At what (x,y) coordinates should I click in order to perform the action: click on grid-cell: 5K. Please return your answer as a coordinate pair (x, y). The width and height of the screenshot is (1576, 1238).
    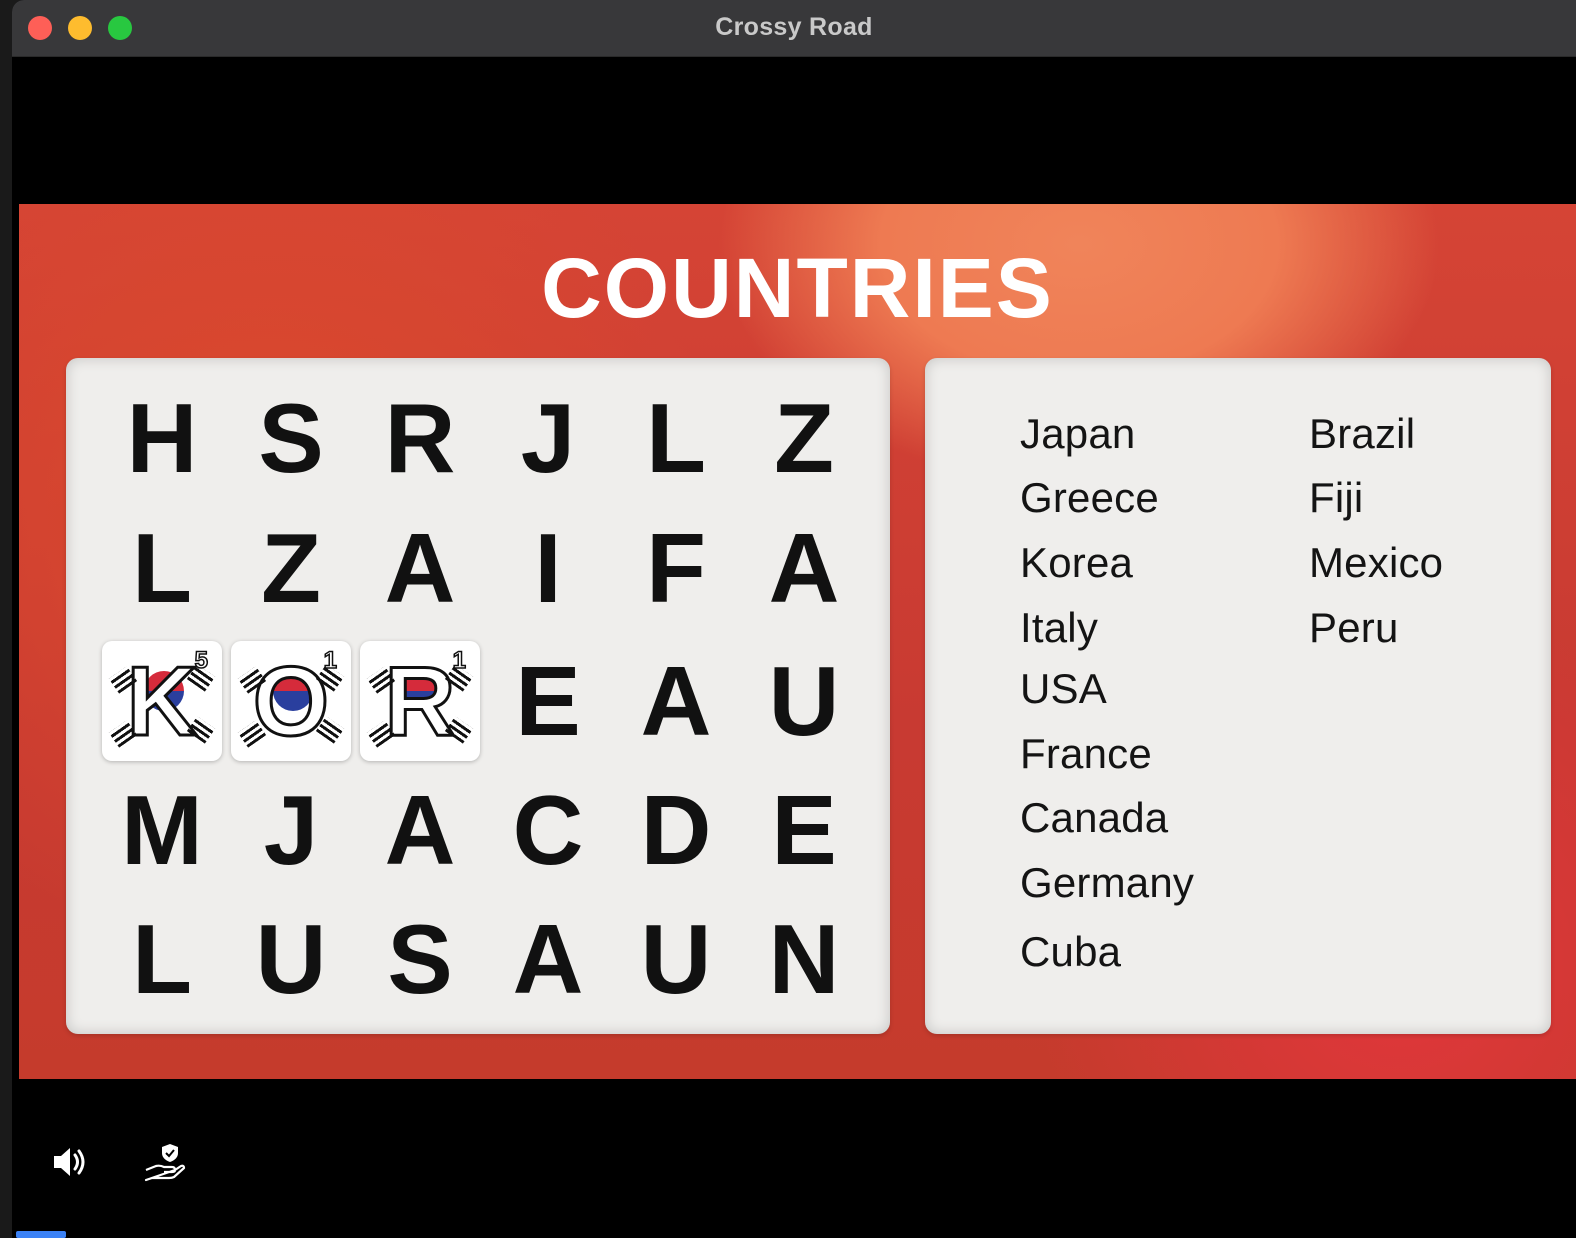
    Looking at the image, I should click on (162, 701).